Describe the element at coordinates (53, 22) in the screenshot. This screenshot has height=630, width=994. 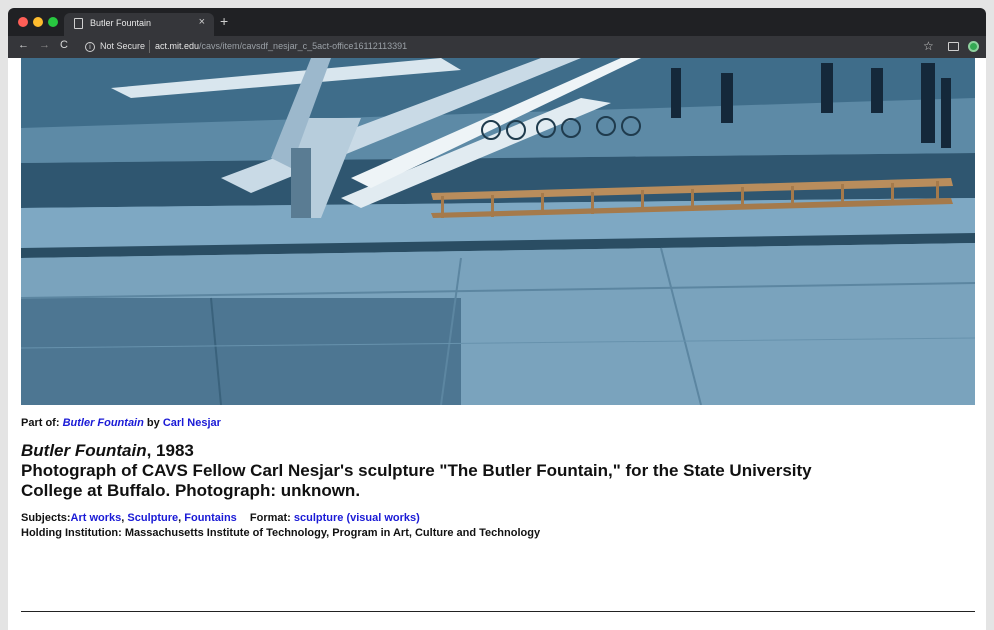
I see `maximize-window-button` at that location.